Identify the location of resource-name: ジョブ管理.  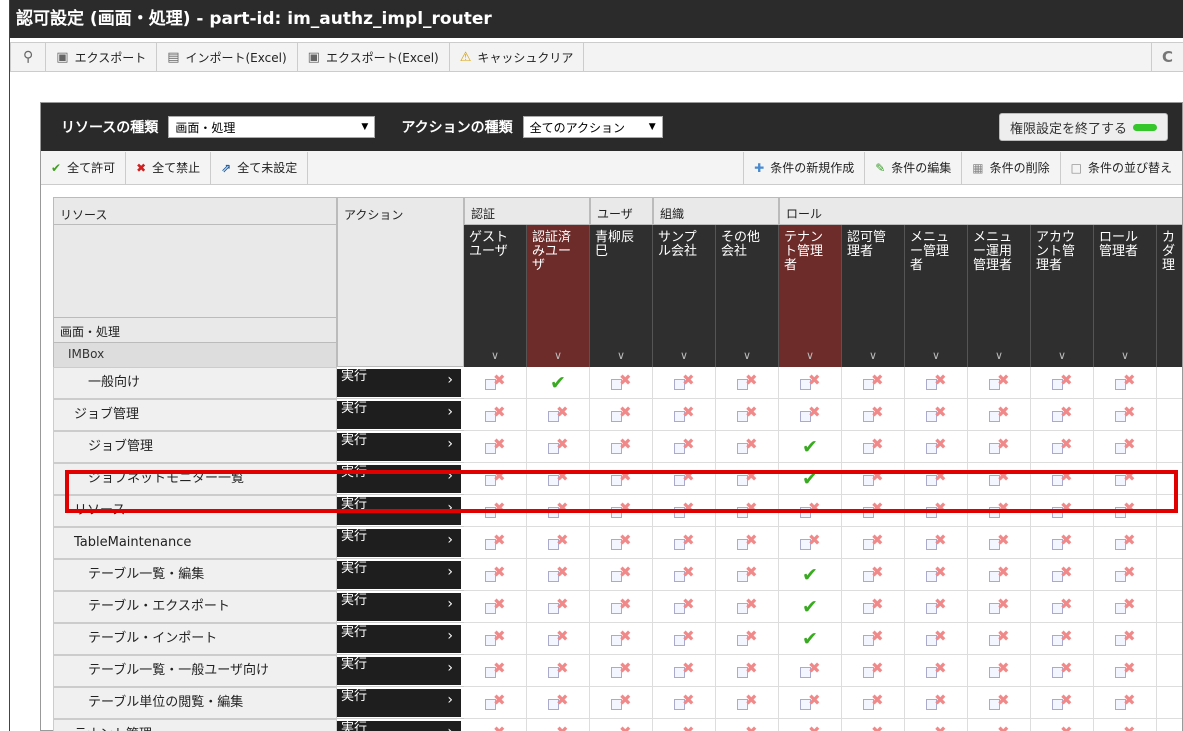
(195, 415).